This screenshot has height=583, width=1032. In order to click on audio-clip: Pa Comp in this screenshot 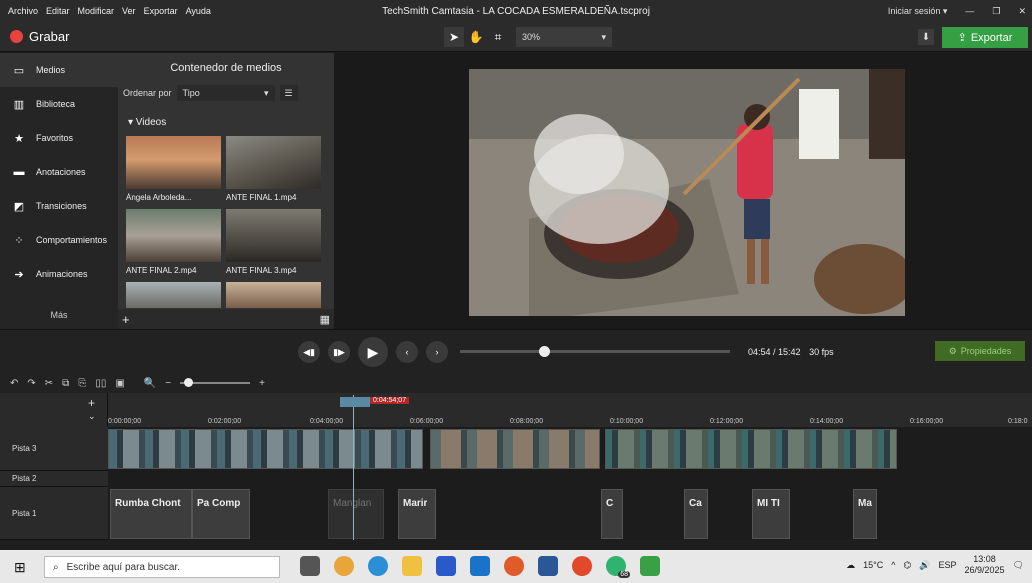, I will do `click(221, 514)`.